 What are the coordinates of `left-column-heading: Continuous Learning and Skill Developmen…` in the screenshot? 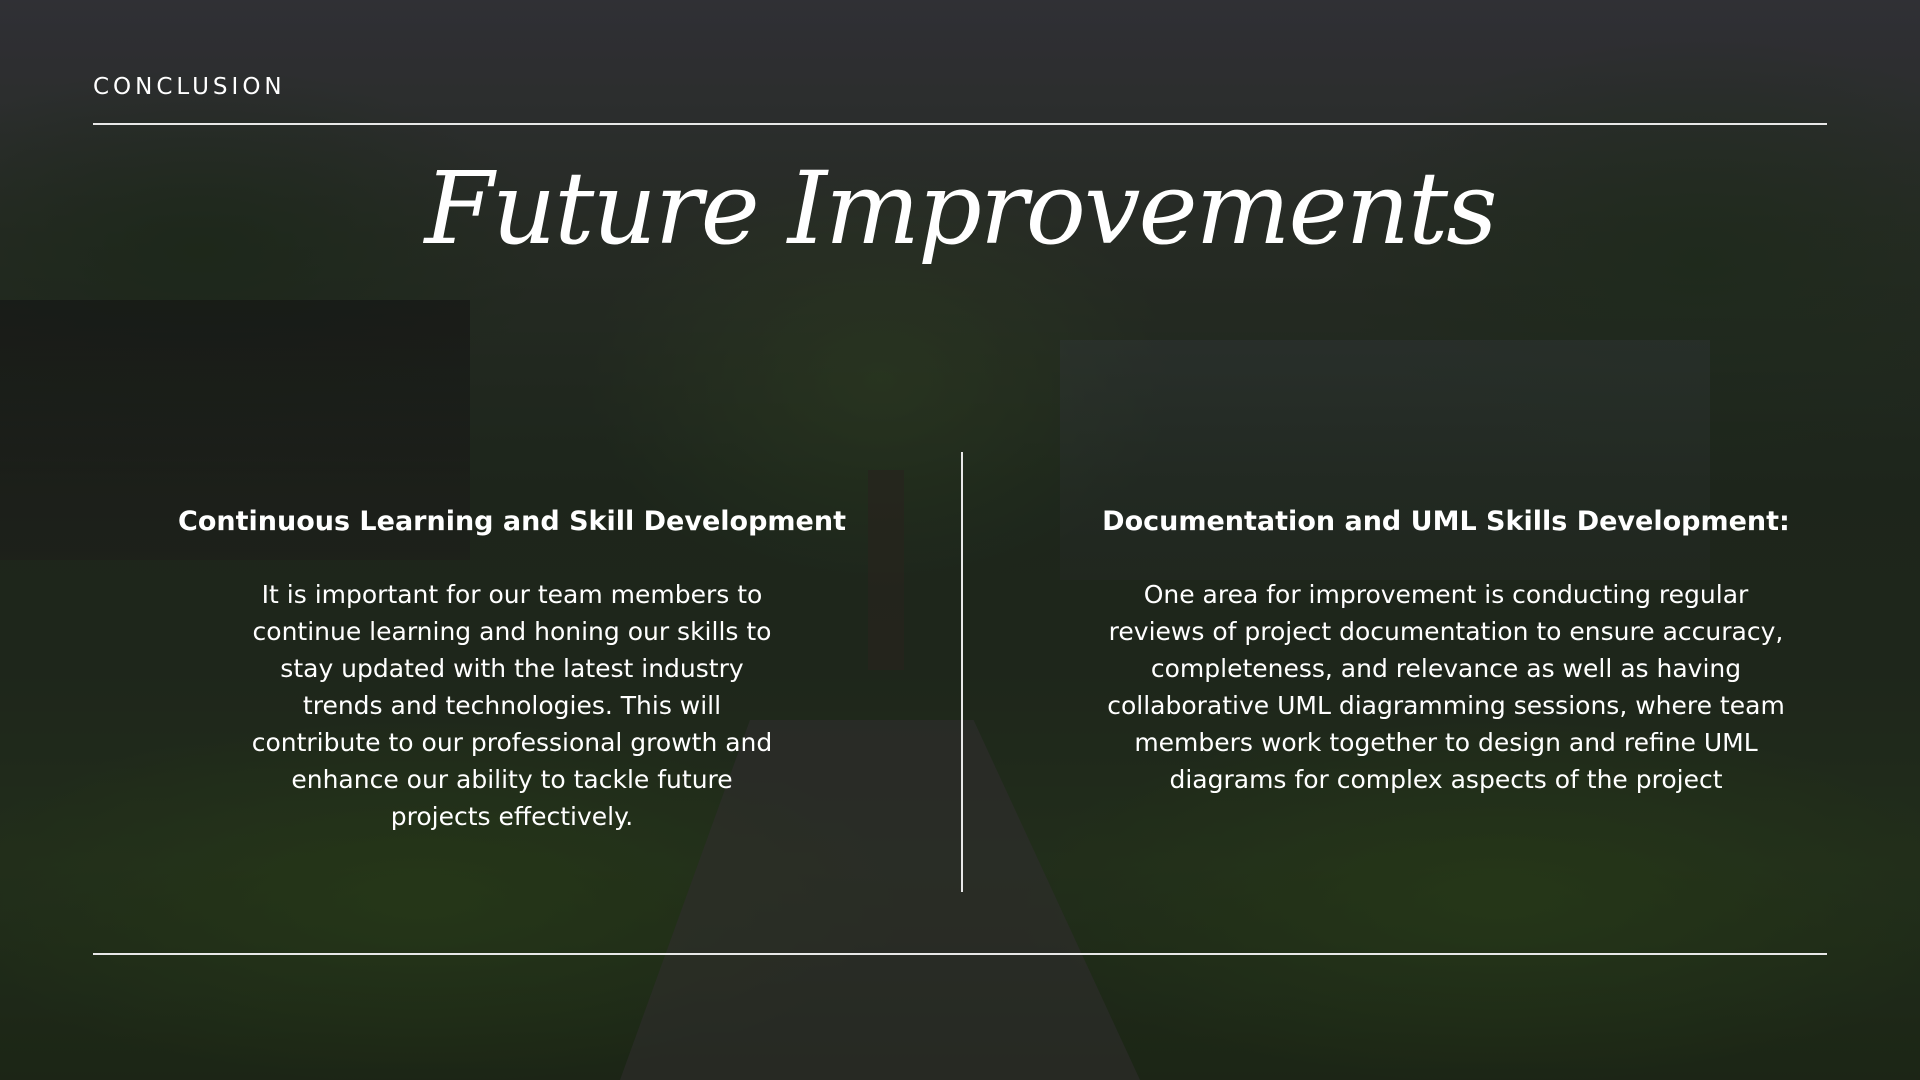 It's located at (512, 521).